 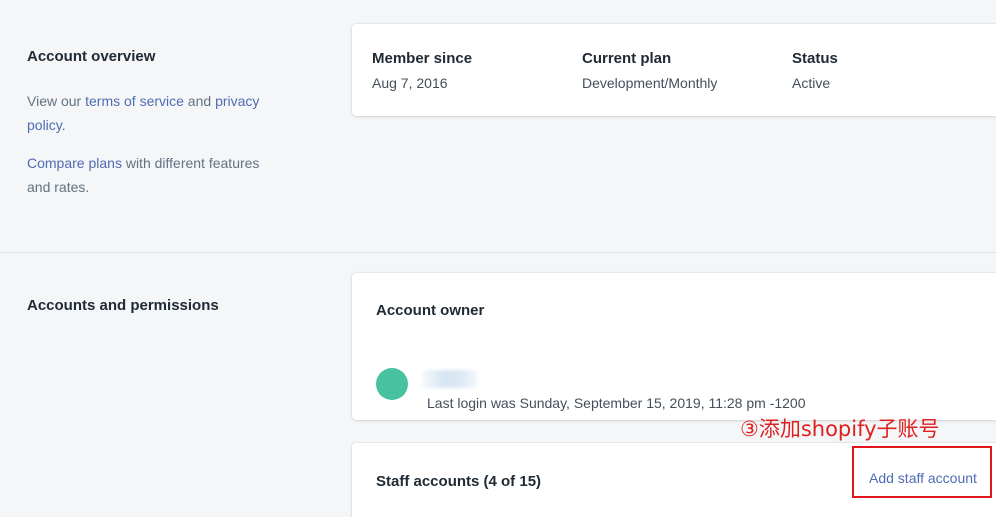 What do you see at coordinates (840, 429) in the screenshot?
I see `annotation-label: ③添加shopify子账号` at bounding box center [840, 429].